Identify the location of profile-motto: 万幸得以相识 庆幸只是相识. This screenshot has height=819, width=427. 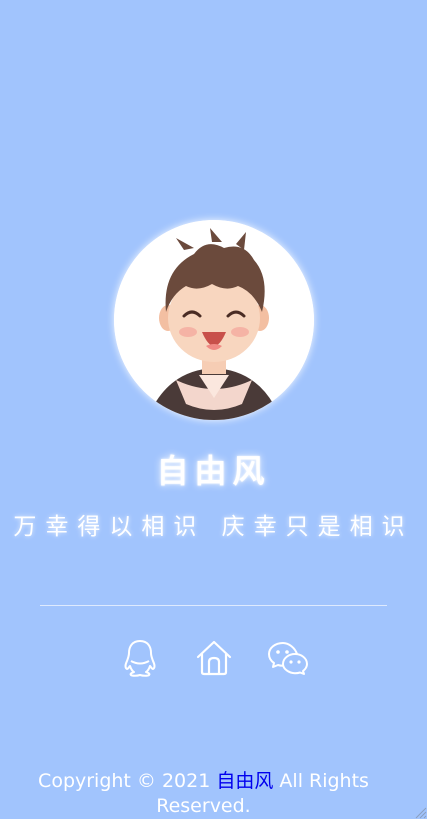
(213, 527).